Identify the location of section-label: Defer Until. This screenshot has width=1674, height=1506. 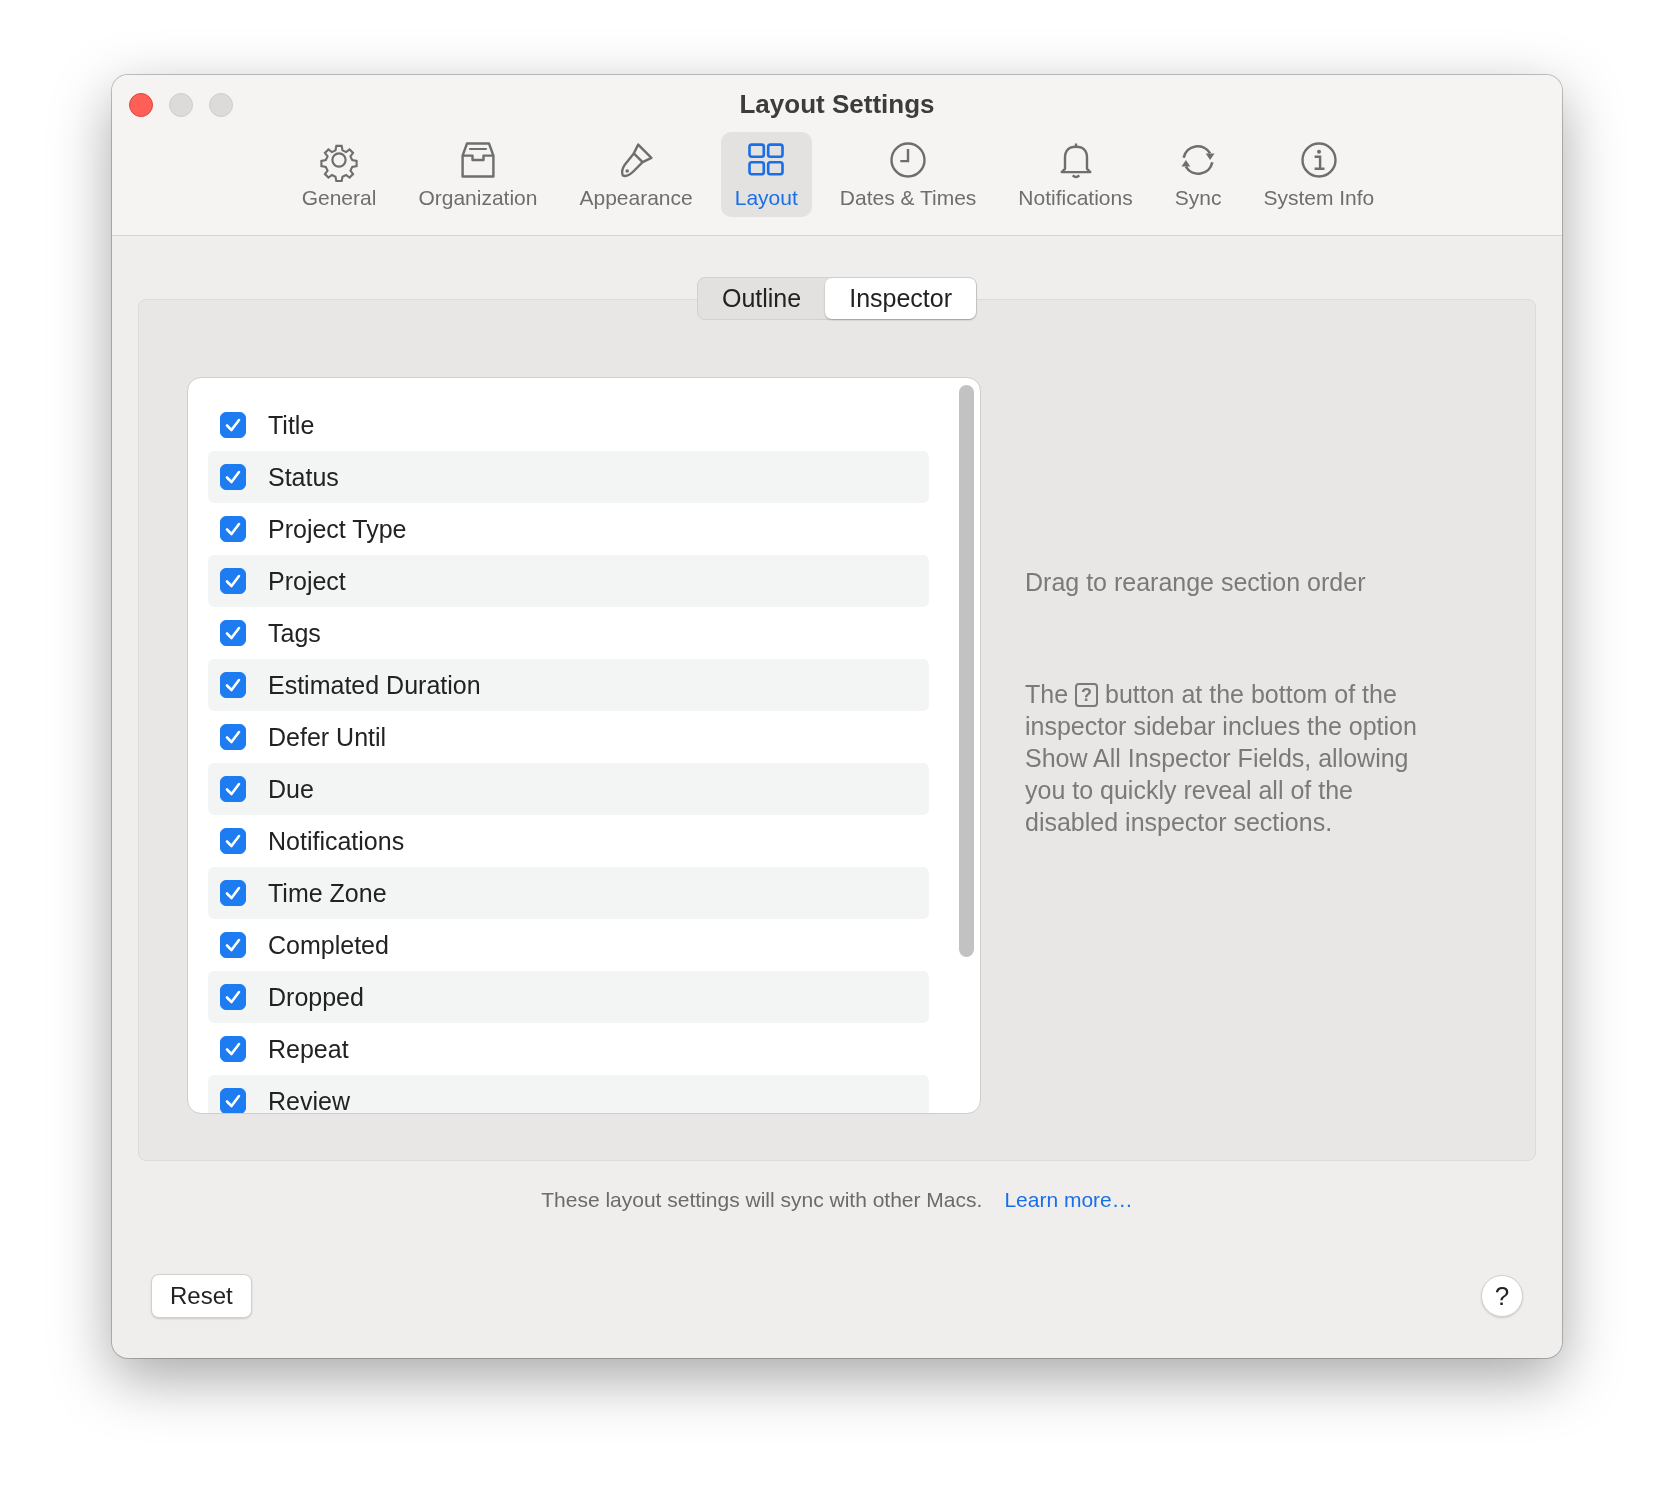
(327, 737).